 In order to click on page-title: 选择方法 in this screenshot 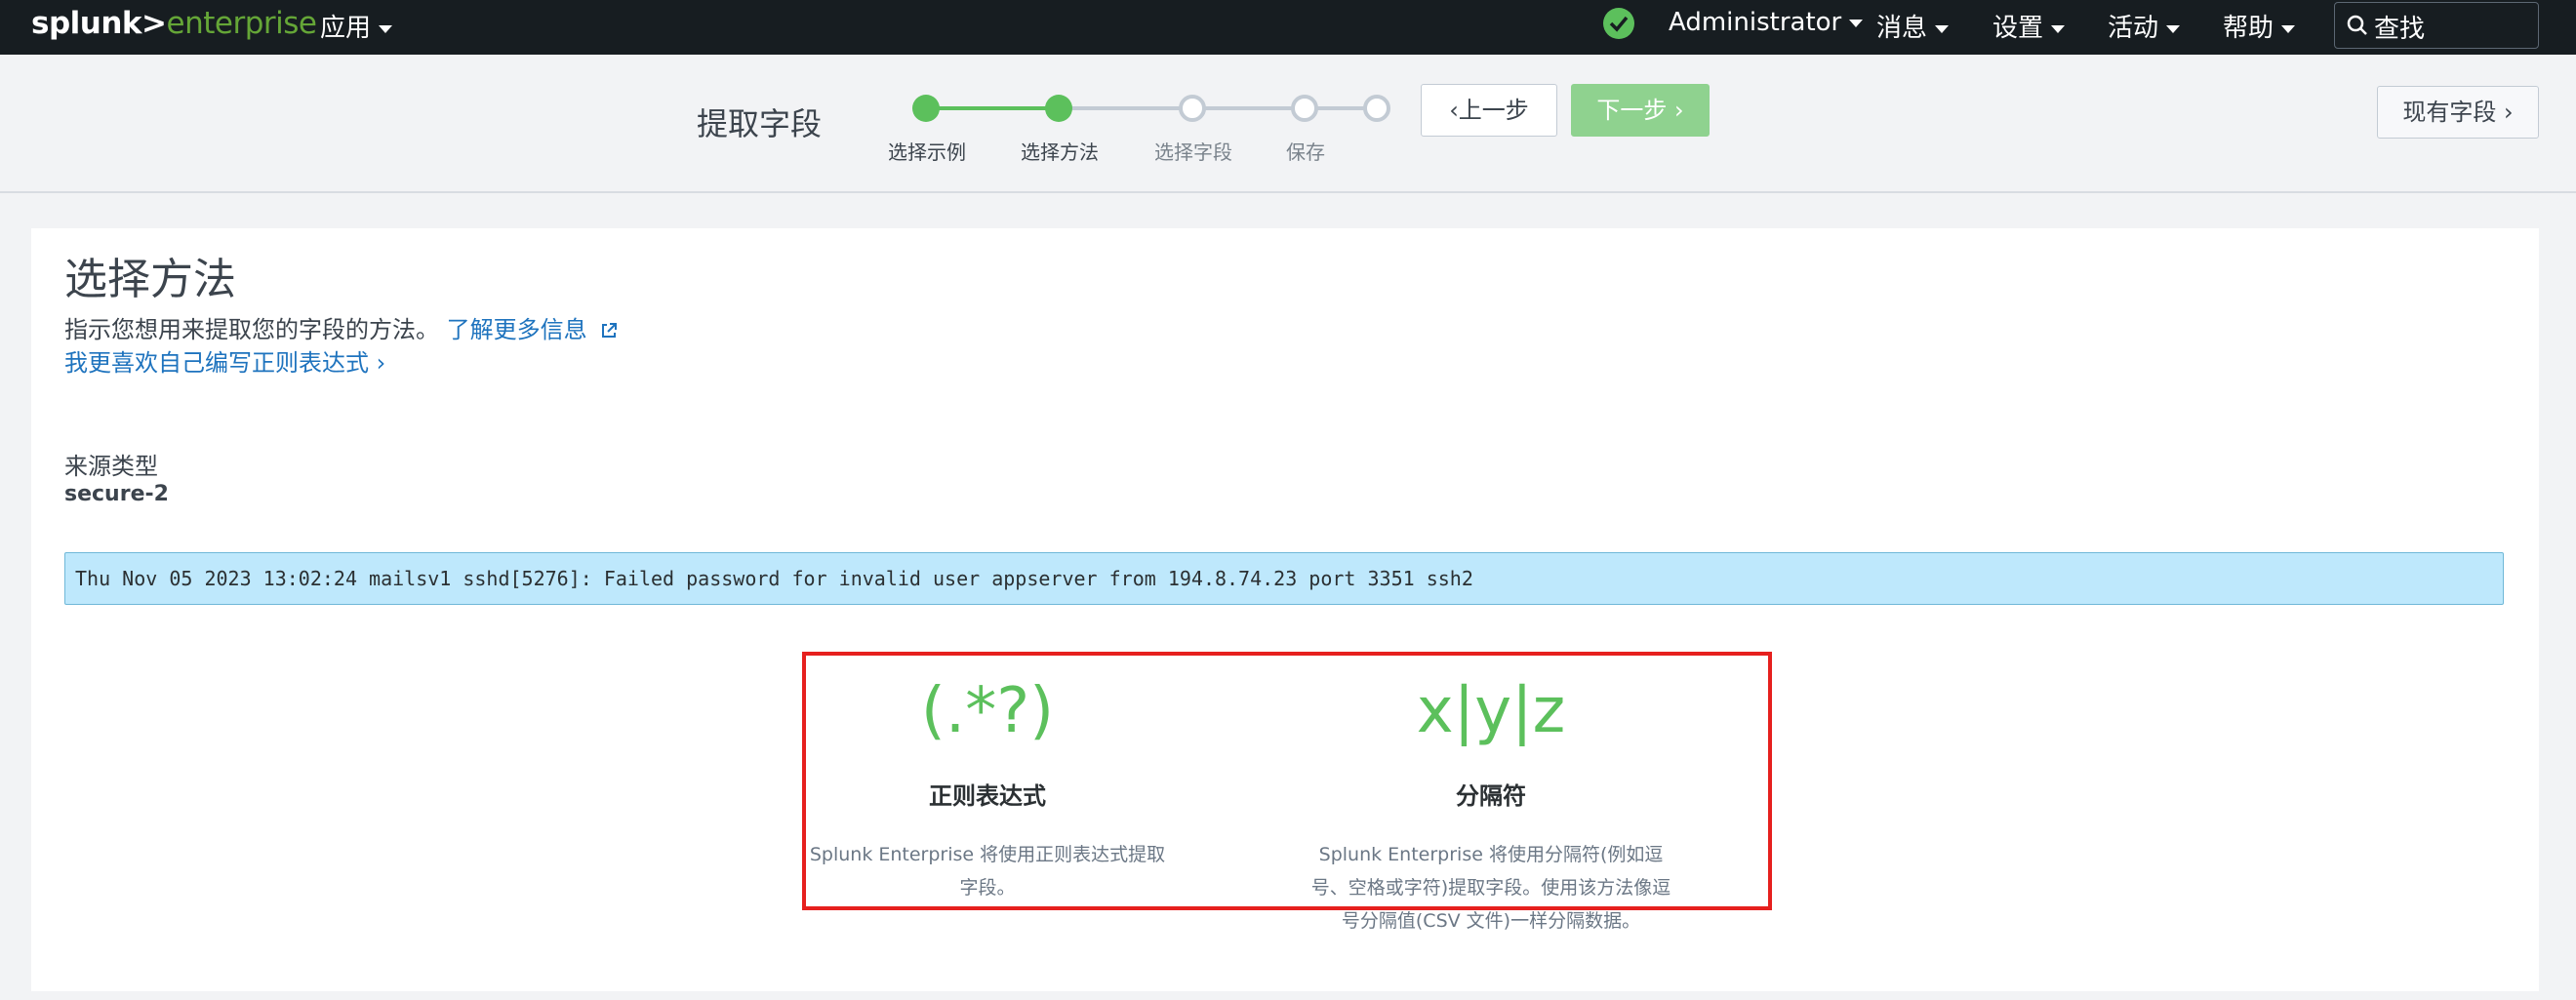, I will do `click(150, 279)`.